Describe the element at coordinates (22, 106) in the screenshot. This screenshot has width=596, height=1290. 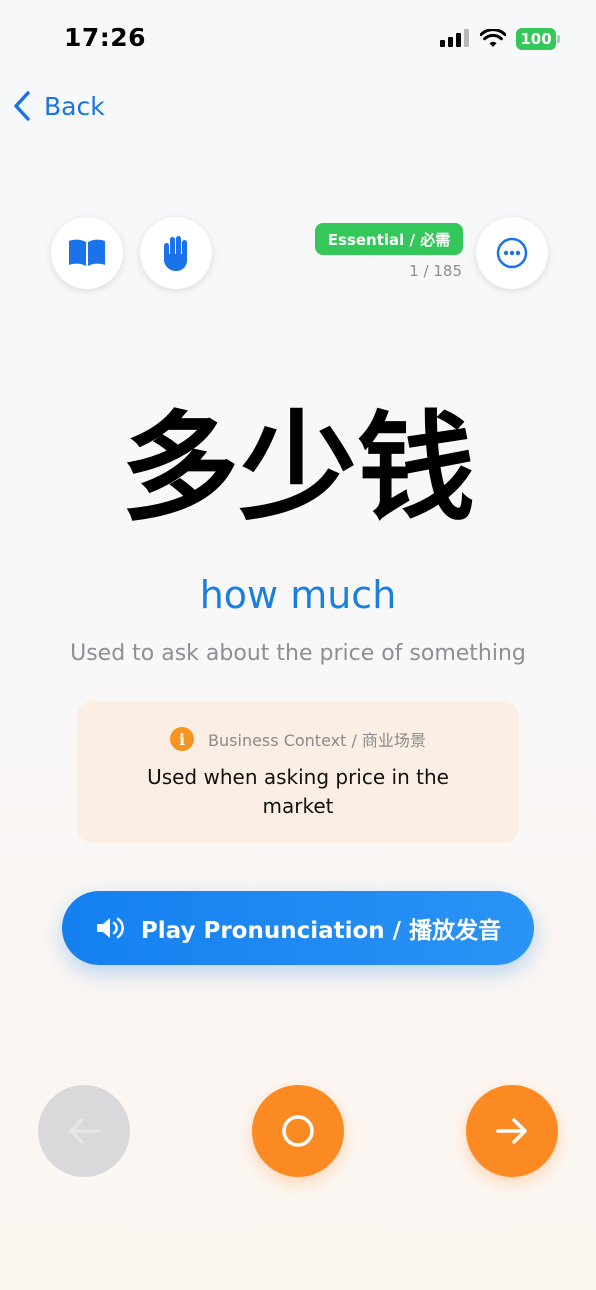
I see `chevron-left-icon` at that location.